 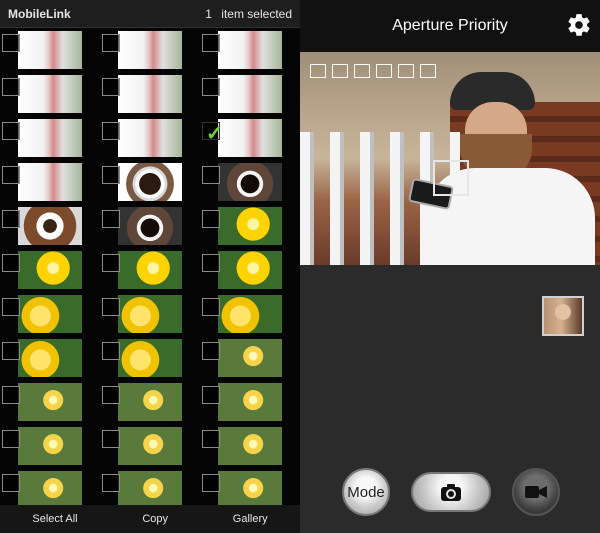 What do you see at coordinates (208, 13) in the screenshot?
I see `selected-count: 1` at bounding box center [208, 13].